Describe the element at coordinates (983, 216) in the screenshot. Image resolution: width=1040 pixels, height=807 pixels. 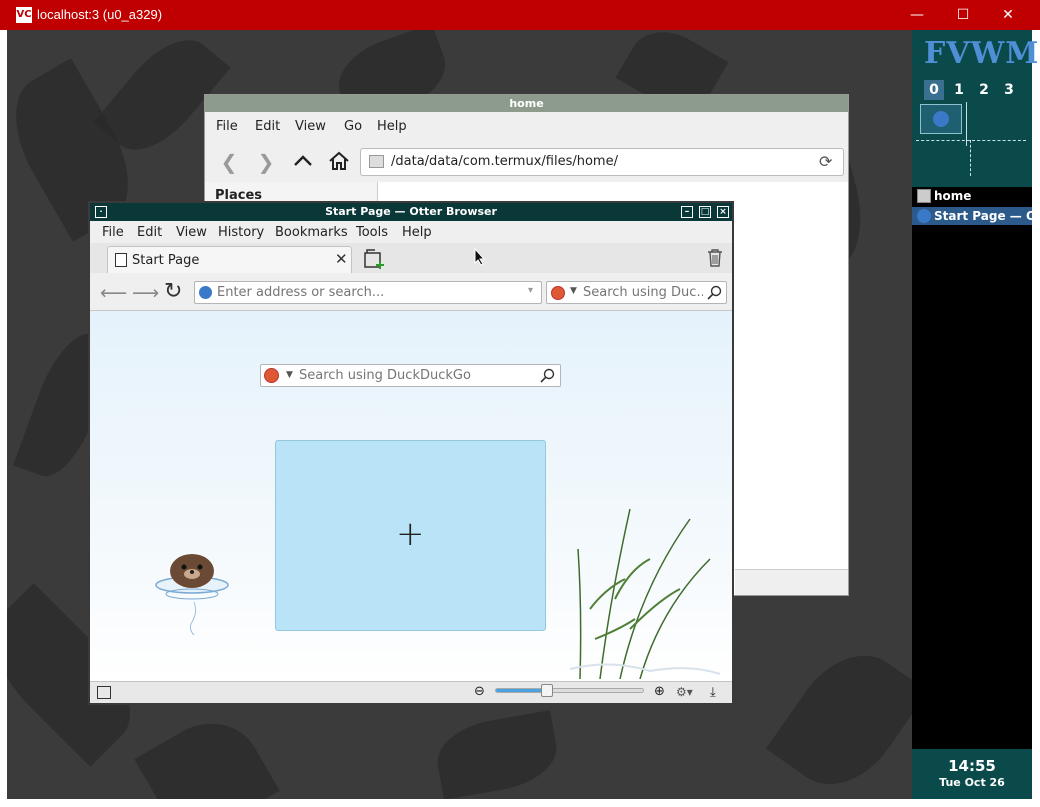
I see `task-label: Start Page — Otter Browser` at that location.